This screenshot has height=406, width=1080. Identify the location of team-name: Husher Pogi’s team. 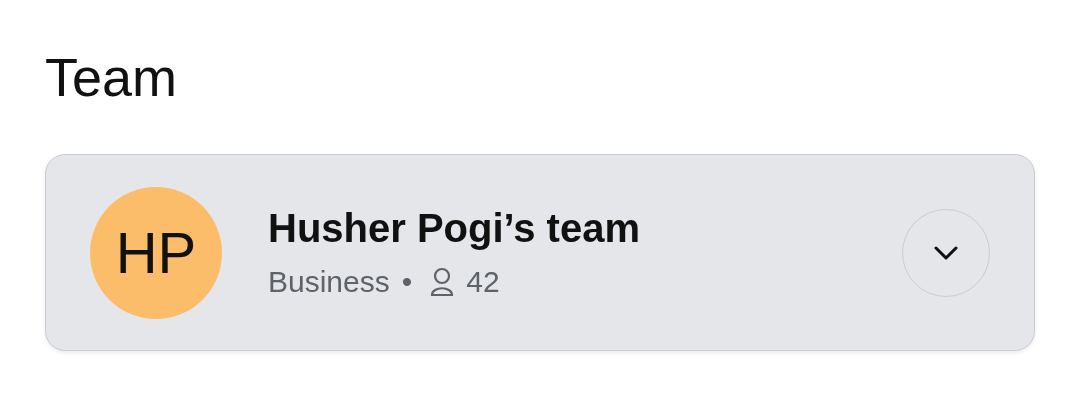
(454, 228).